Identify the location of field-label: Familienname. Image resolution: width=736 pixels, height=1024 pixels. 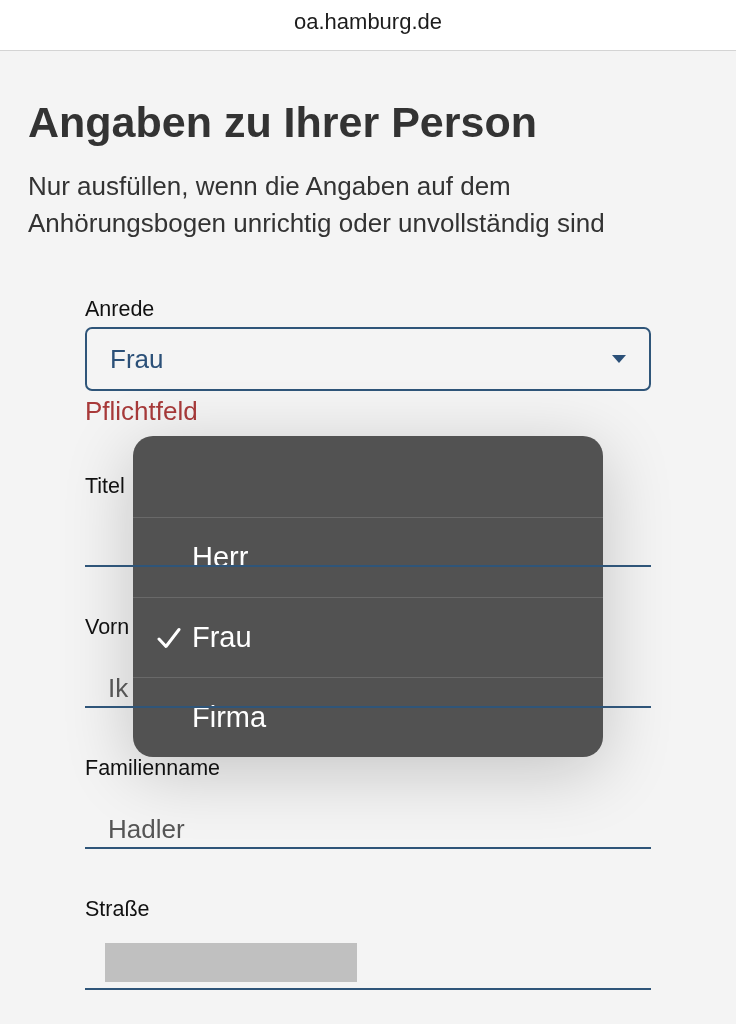
(153, 768).